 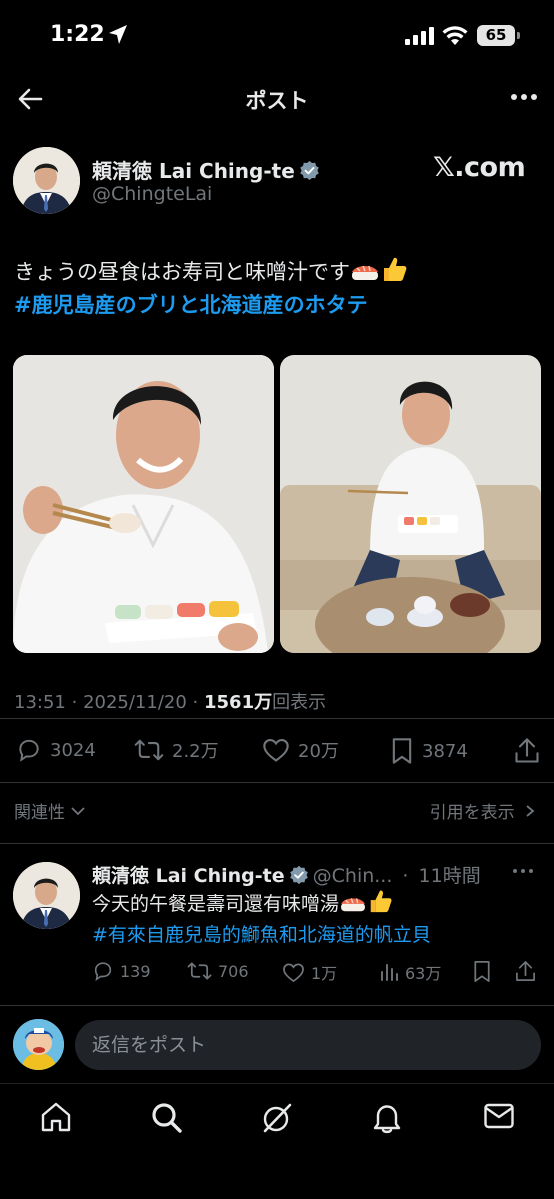 What do you see at coordinates (286, 874) in the screenshot?
I see `reply-author: 頼清徳 Lai Ching-te @Chin... · 11時間` at bounding box center [286, 874].